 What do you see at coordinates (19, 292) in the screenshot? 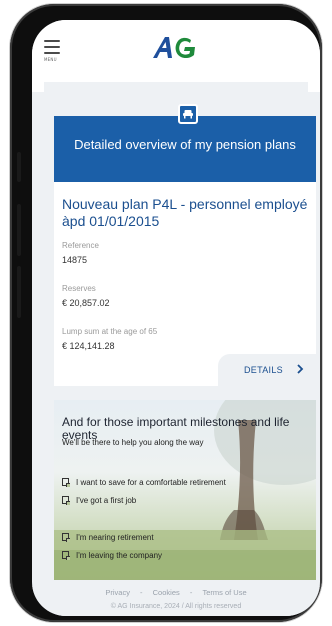
I see `phone-volume-down-button` at bounding box center [19, 292].